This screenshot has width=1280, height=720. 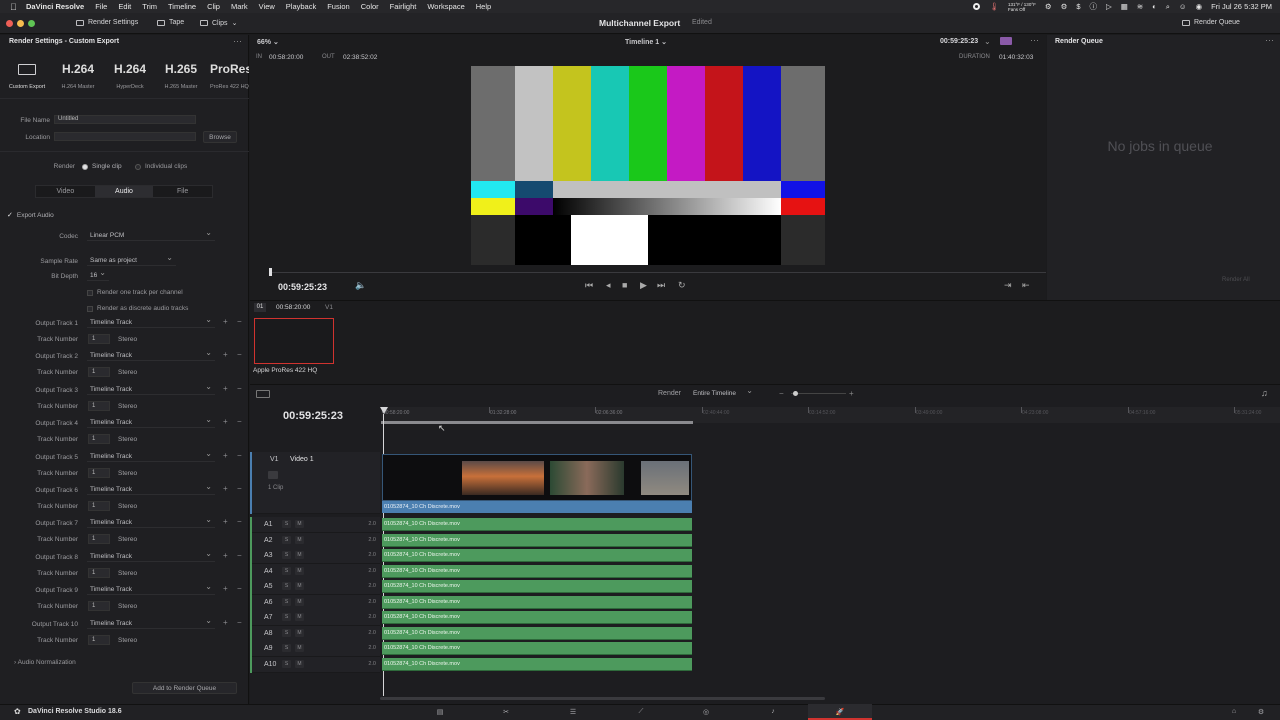 I want to click on render-discrete-checkbox: Render as discrete audio tracks, so click(x=137, y=308).